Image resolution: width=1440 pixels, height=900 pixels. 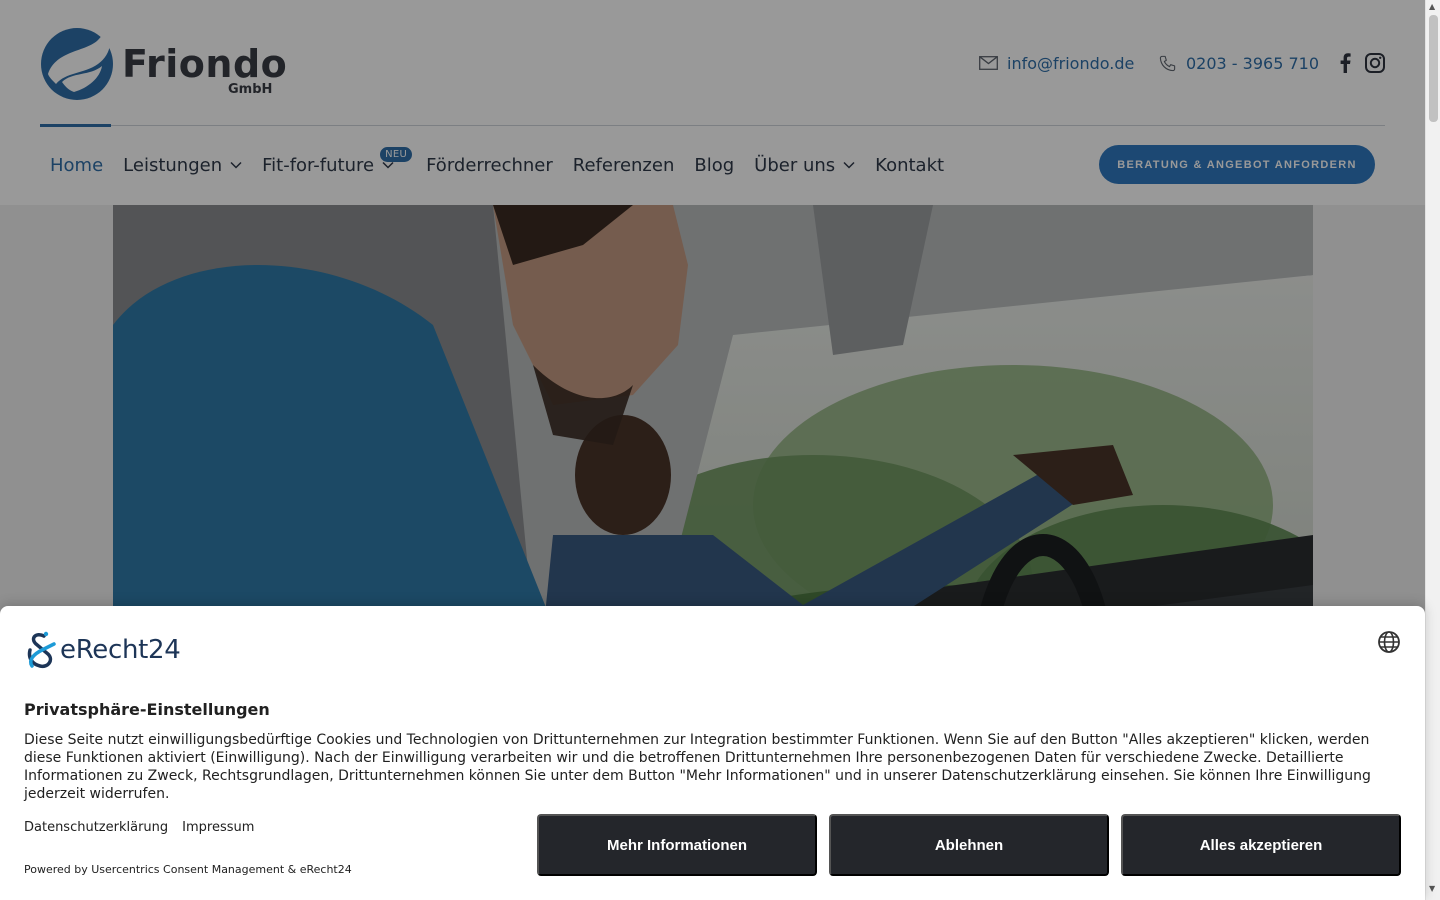 I want to click on nav-leistungen: Leistungen, so click(x=182, y=165).